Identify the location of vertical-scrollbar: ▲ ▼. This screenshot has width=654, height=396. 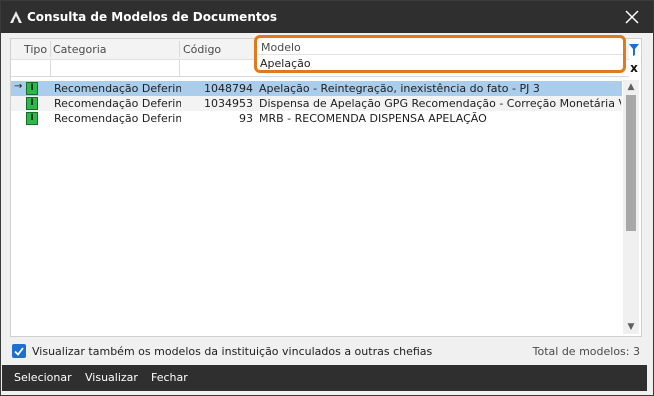
(631, 207).